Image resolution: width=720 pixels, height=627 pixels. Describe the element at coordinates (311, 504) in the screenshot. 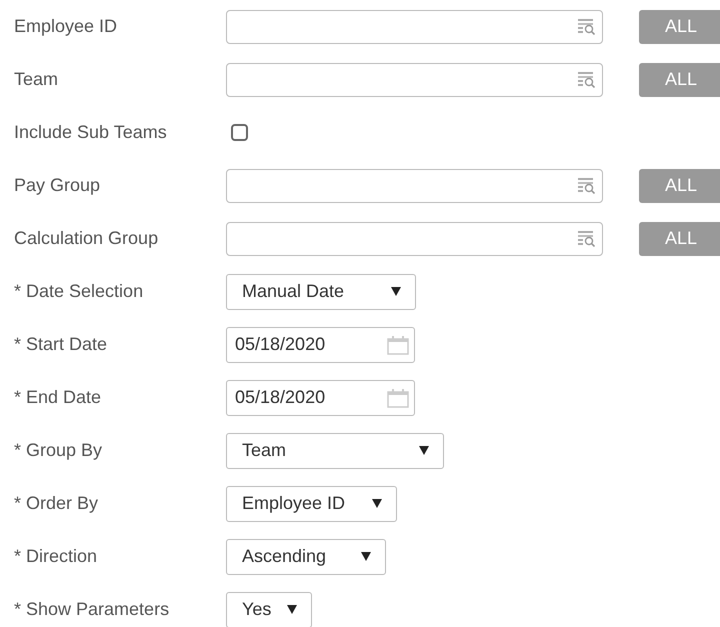

I see `dropdown: Employee ID` at that location.